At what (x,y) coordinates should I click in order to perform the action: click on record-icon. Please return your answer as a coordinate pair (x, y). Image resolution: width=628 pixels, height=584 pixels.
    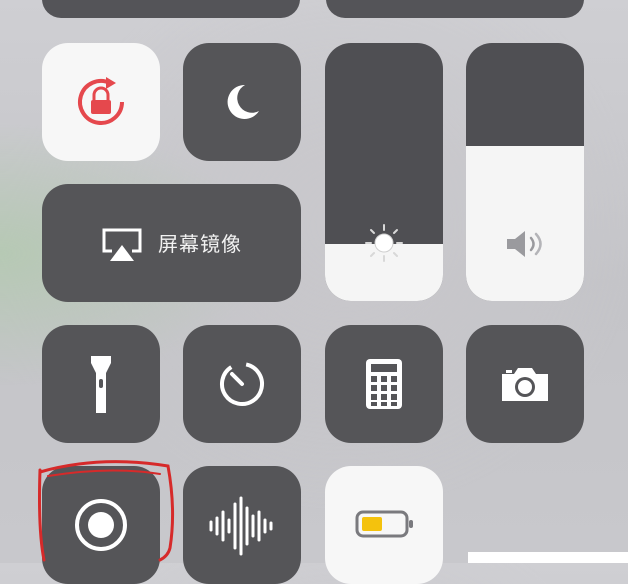
    Looking at the image, I should click on (101, 525).